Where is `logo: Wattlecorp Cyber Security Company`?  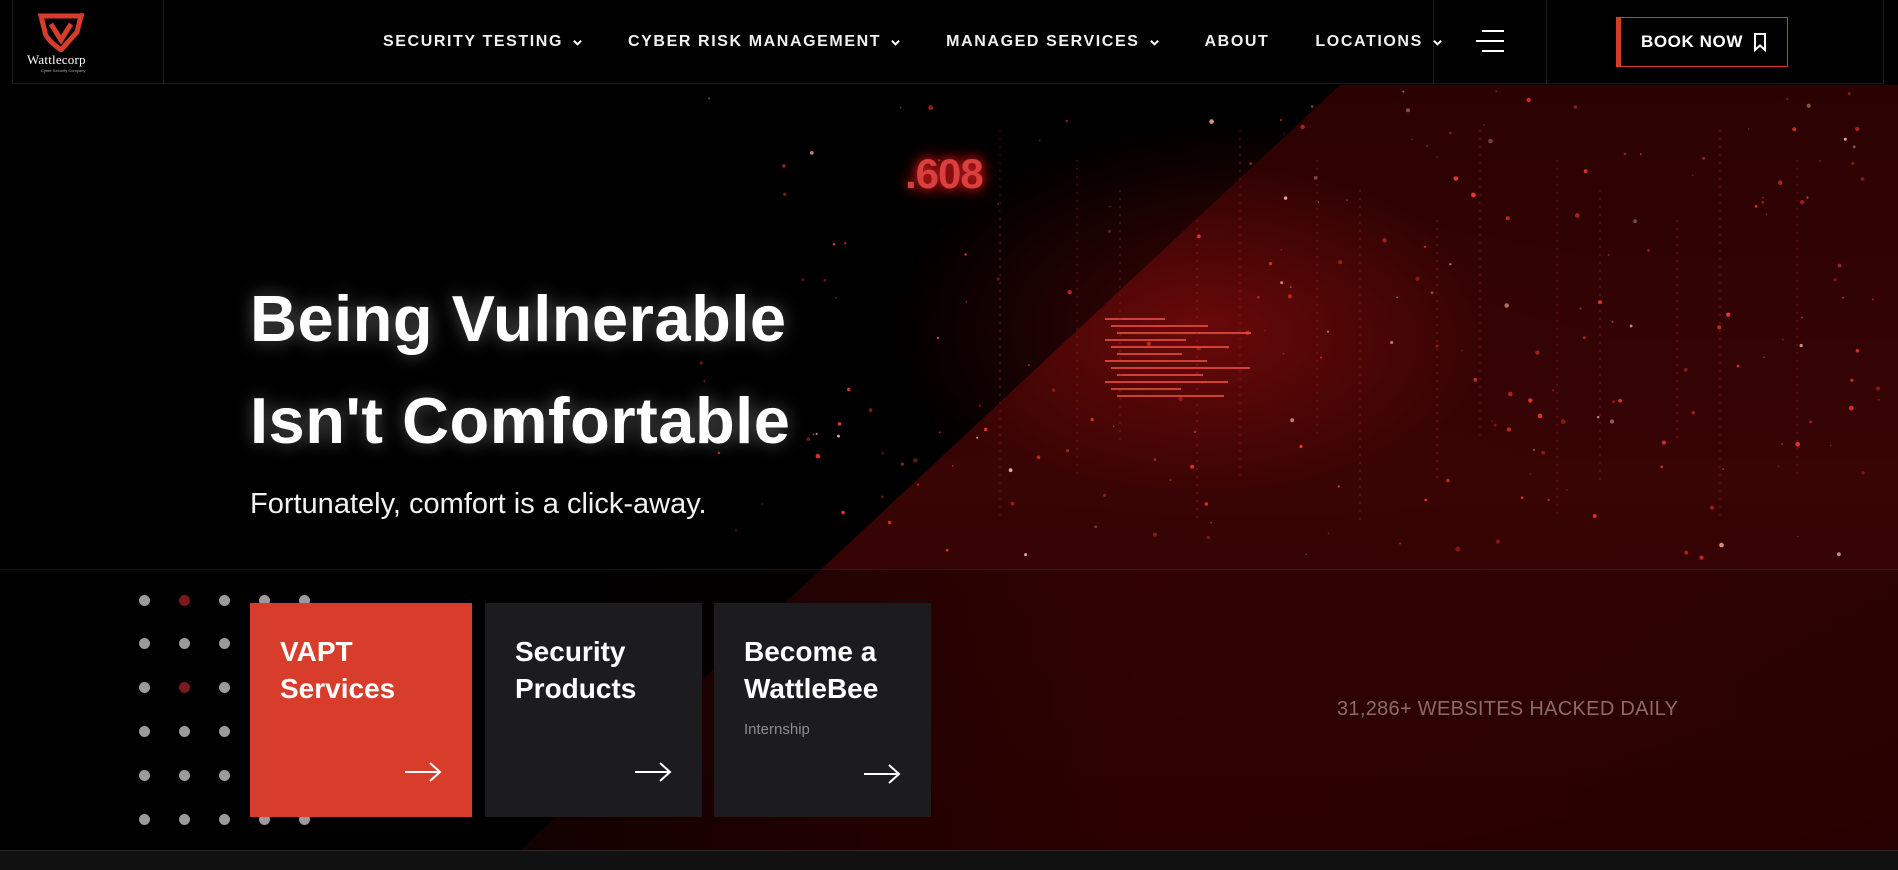 logo: Wattlecorp Cyber Security Company is located at coordinates (88, 42).